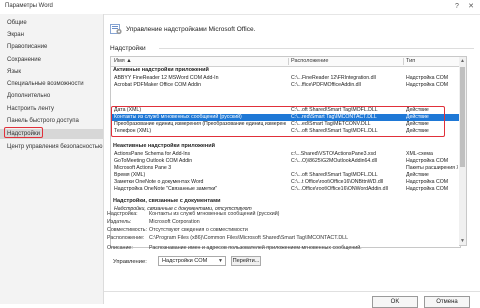 This screenshot has height=308, width=480. Describe the element at coordinates (126, 238) in the screenshot. I see `detail-label: Расположение:` at that location.